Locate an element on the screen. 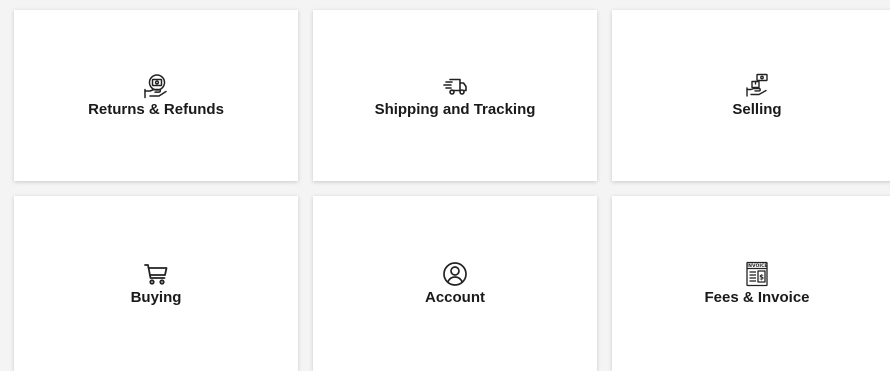 Image resolution: width=890 pixels, height=371 pixels. user-account-icon is located at coordinates (455, 274).